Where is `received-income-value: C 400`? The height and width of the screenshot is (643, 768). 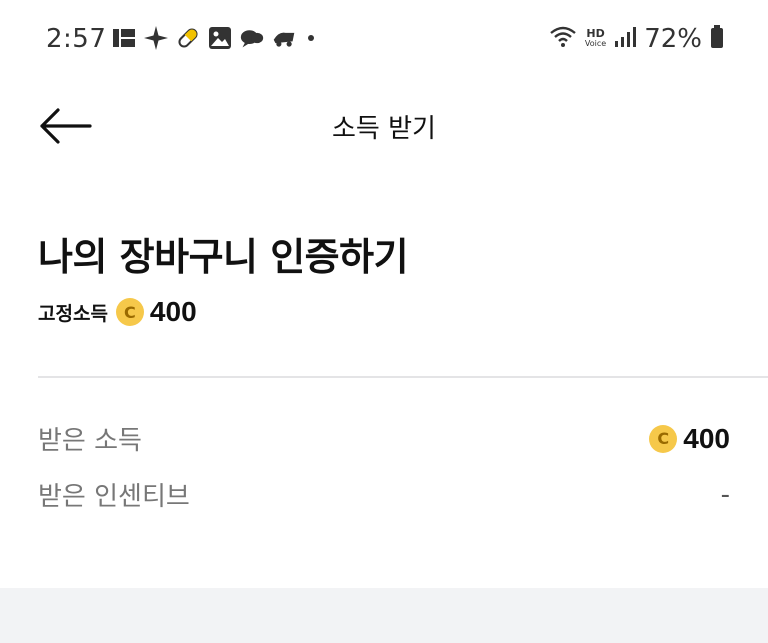
received-income-value: C 400 is located at coordinates (689, 439).